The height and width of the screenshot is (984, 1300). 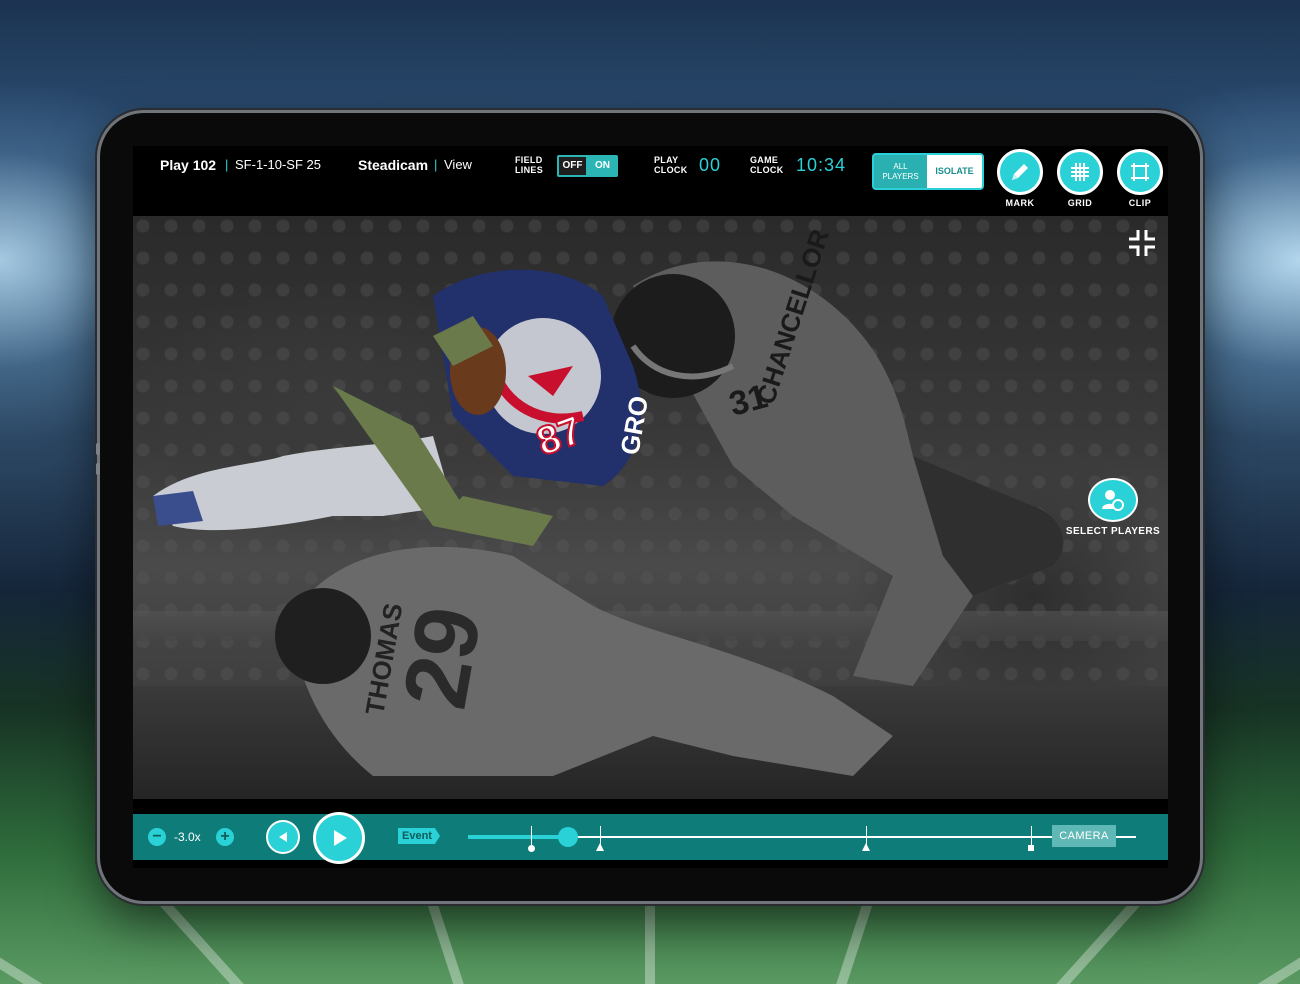 I want to click on speed-decrease-button: −, so click(x=157, y=837).